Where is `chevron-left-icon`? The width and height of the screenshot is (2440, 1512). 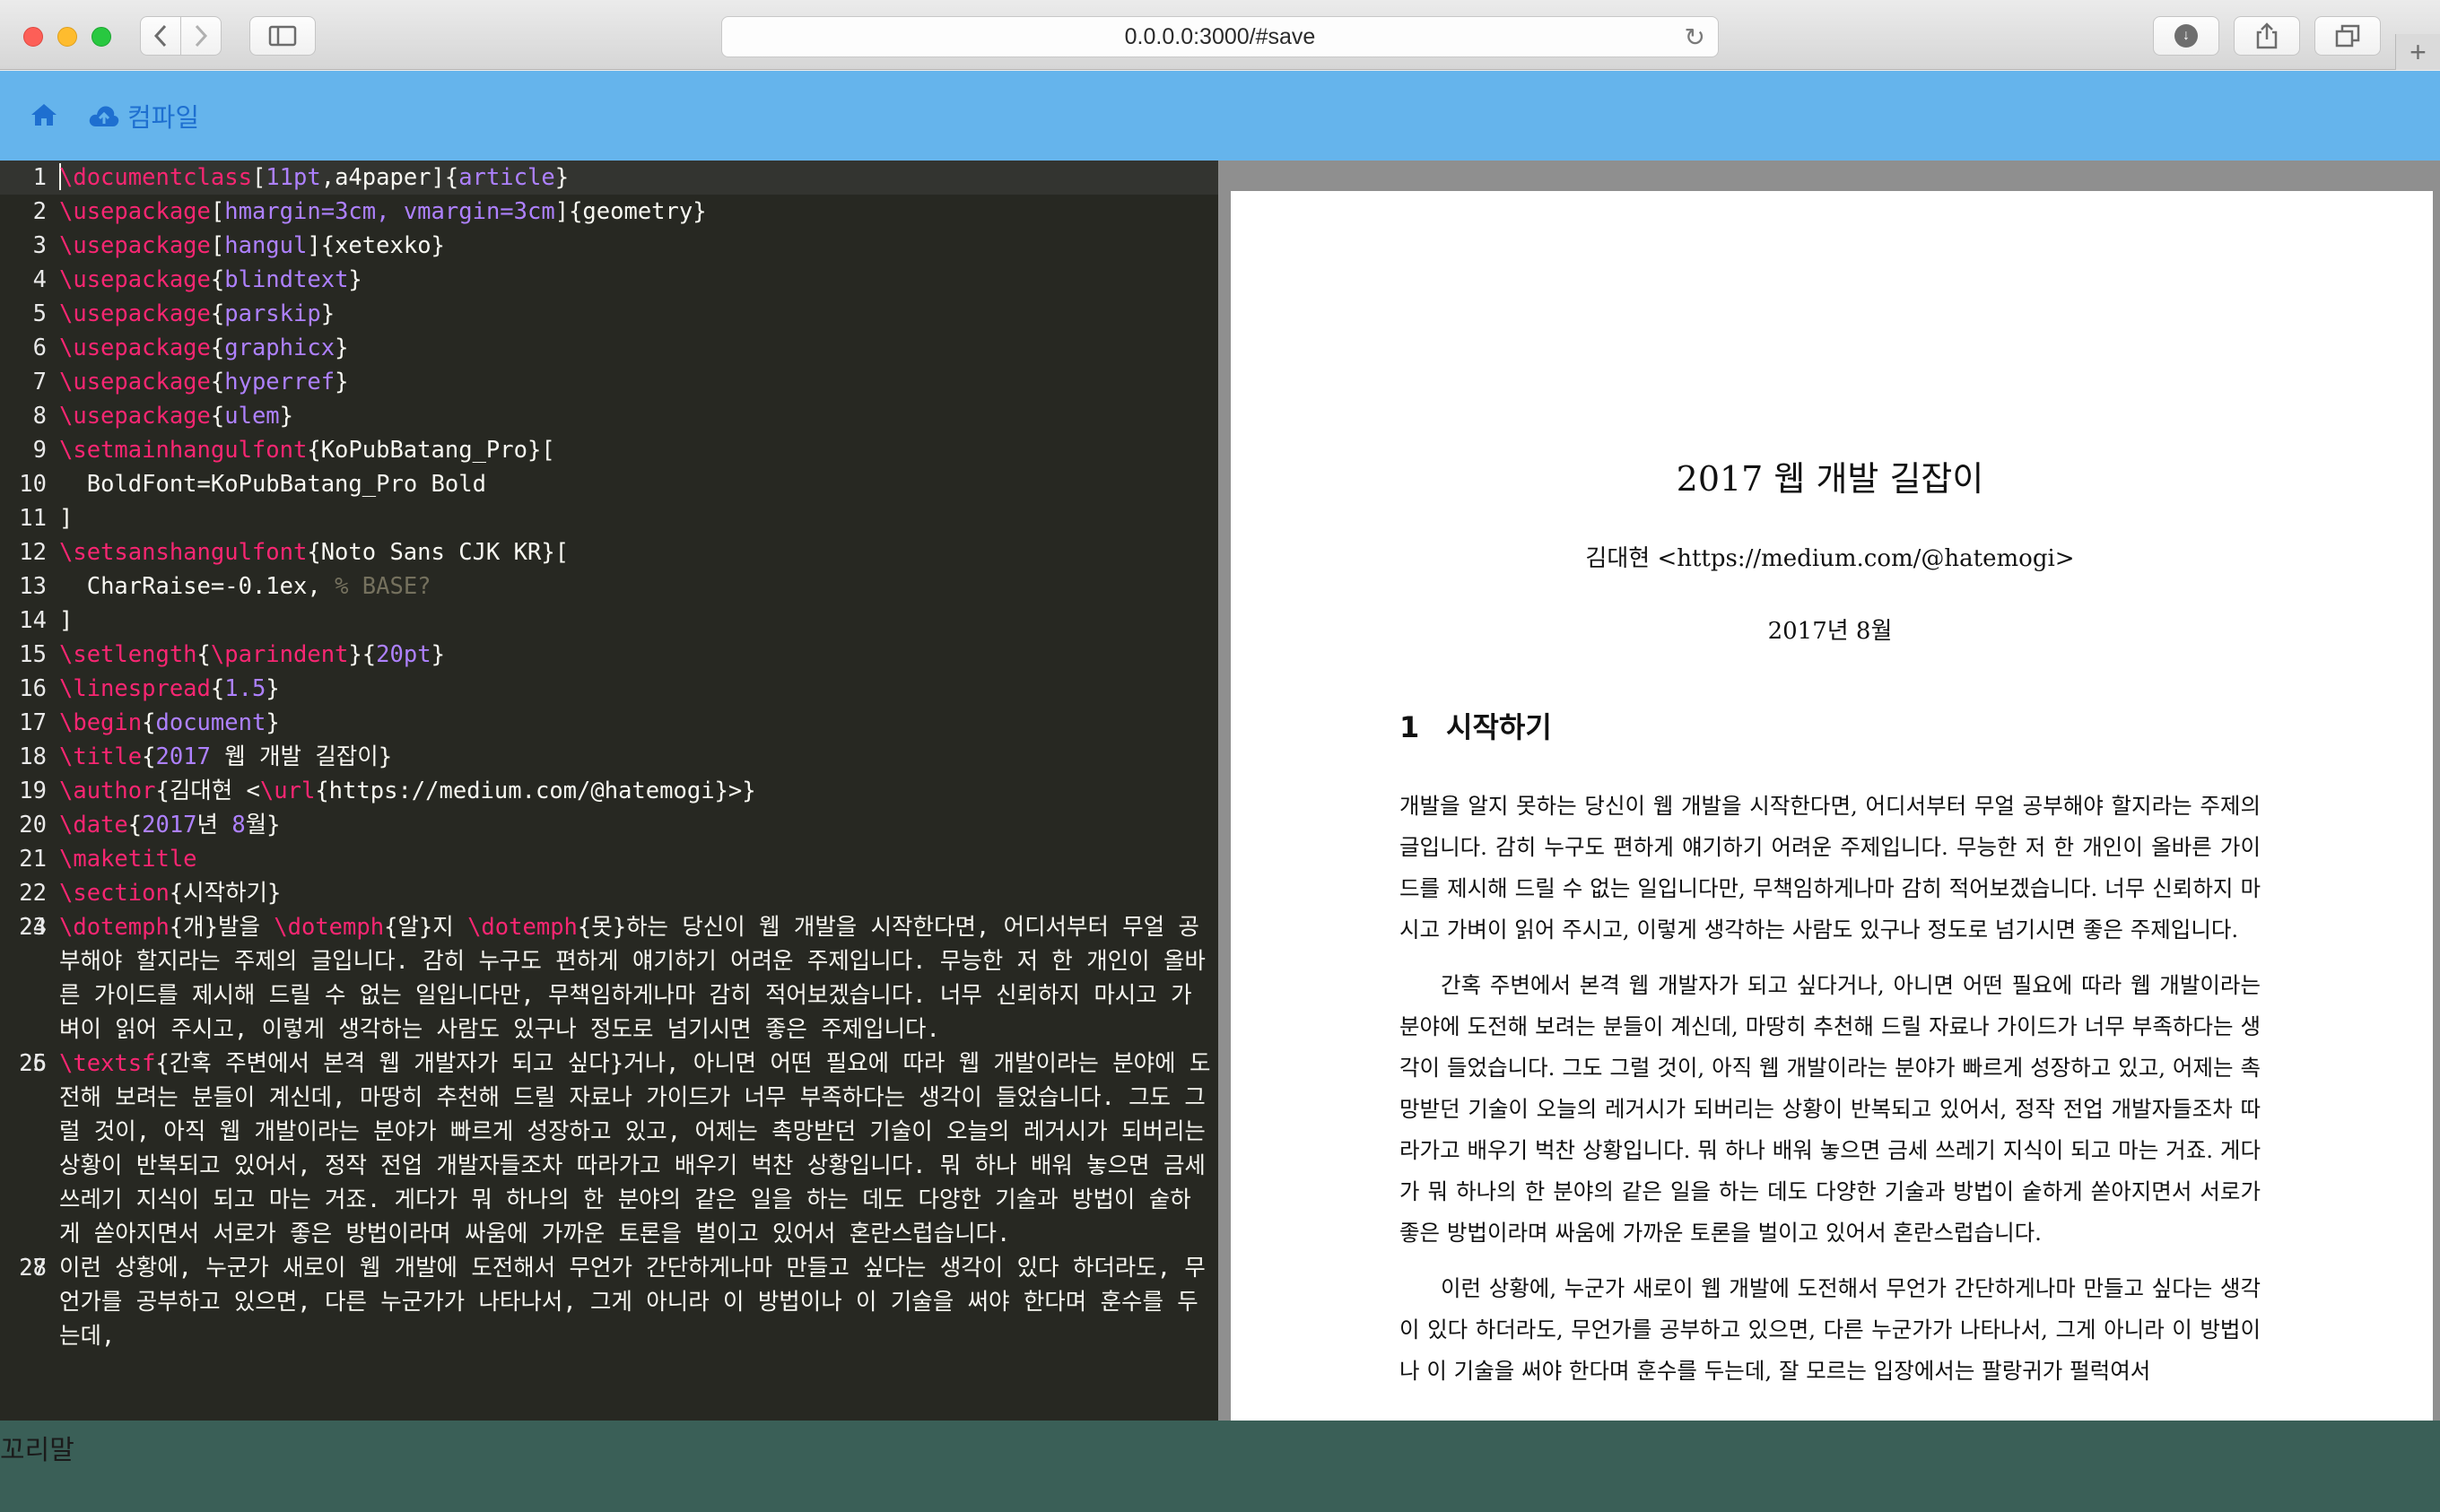 chevron-left-icon is located at coordinates (160, 36).